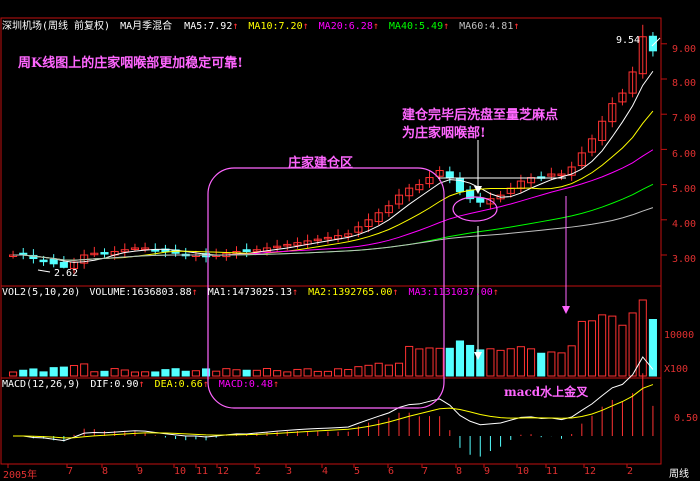  Describe the element at coordinates (44, 271) in the screenshot. I see `low-pointer` at that location.